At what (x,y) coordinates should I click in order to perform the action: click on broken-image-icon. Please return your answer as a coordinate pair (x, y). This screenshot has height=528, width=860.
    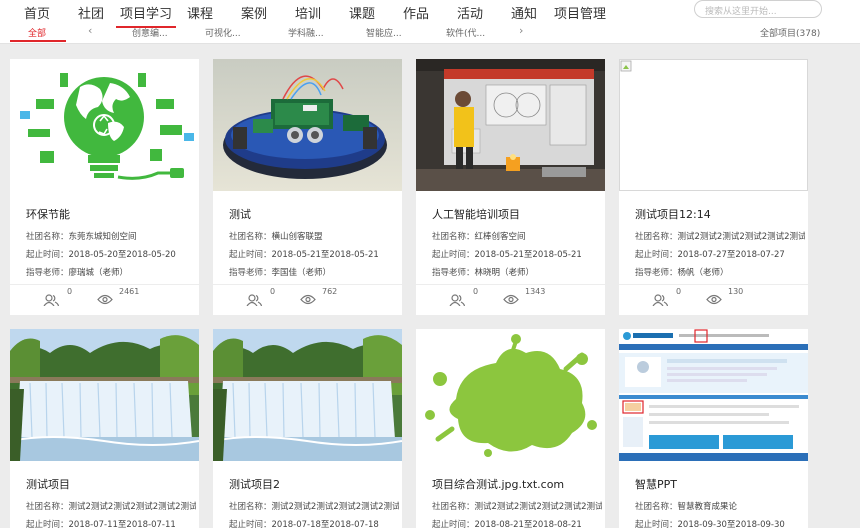
    Looking at the image, I should click on (713, 125).